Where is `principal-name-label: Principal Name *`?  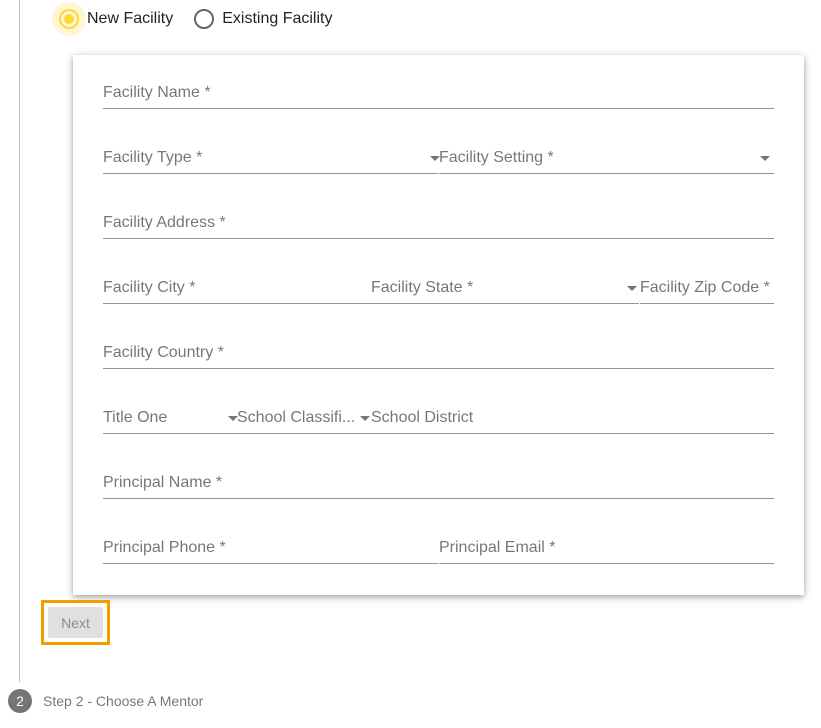
principal-name-label: Principal Name * is located at coordinates (163, 482).